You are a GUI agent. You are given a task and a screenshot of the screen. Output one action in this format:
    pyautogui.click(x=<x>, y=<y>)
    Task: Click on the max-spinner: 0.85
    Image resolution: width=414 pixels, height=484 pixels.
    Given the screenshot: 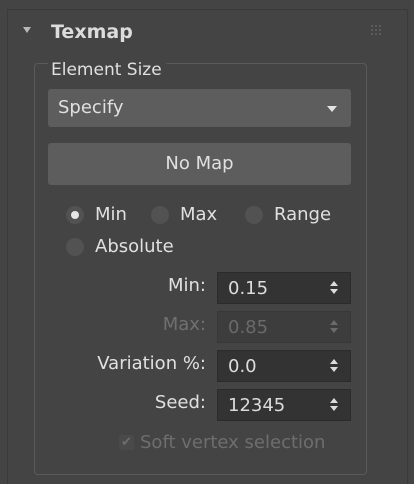 What is the action you would take?
    pyautogui.click(x=284, y=327)
    